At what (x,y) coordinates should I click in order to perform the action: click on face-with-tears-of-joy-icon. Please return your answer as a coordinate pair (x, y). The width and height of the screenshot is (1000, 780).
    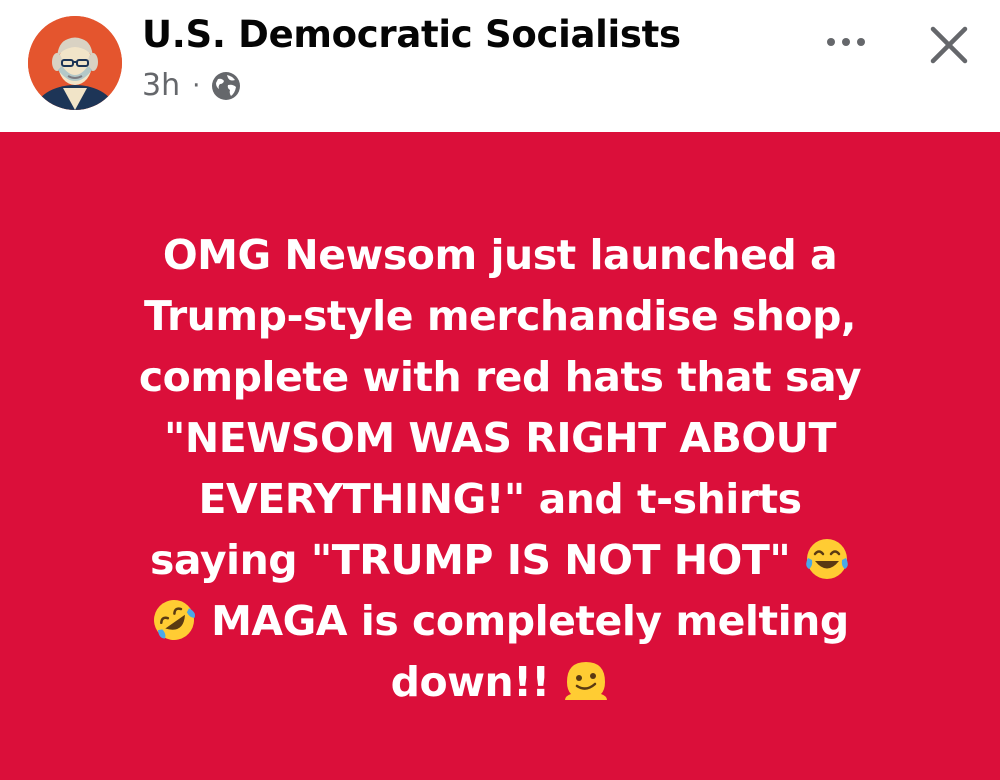
    Looking at the image, I should click on (827, 559).